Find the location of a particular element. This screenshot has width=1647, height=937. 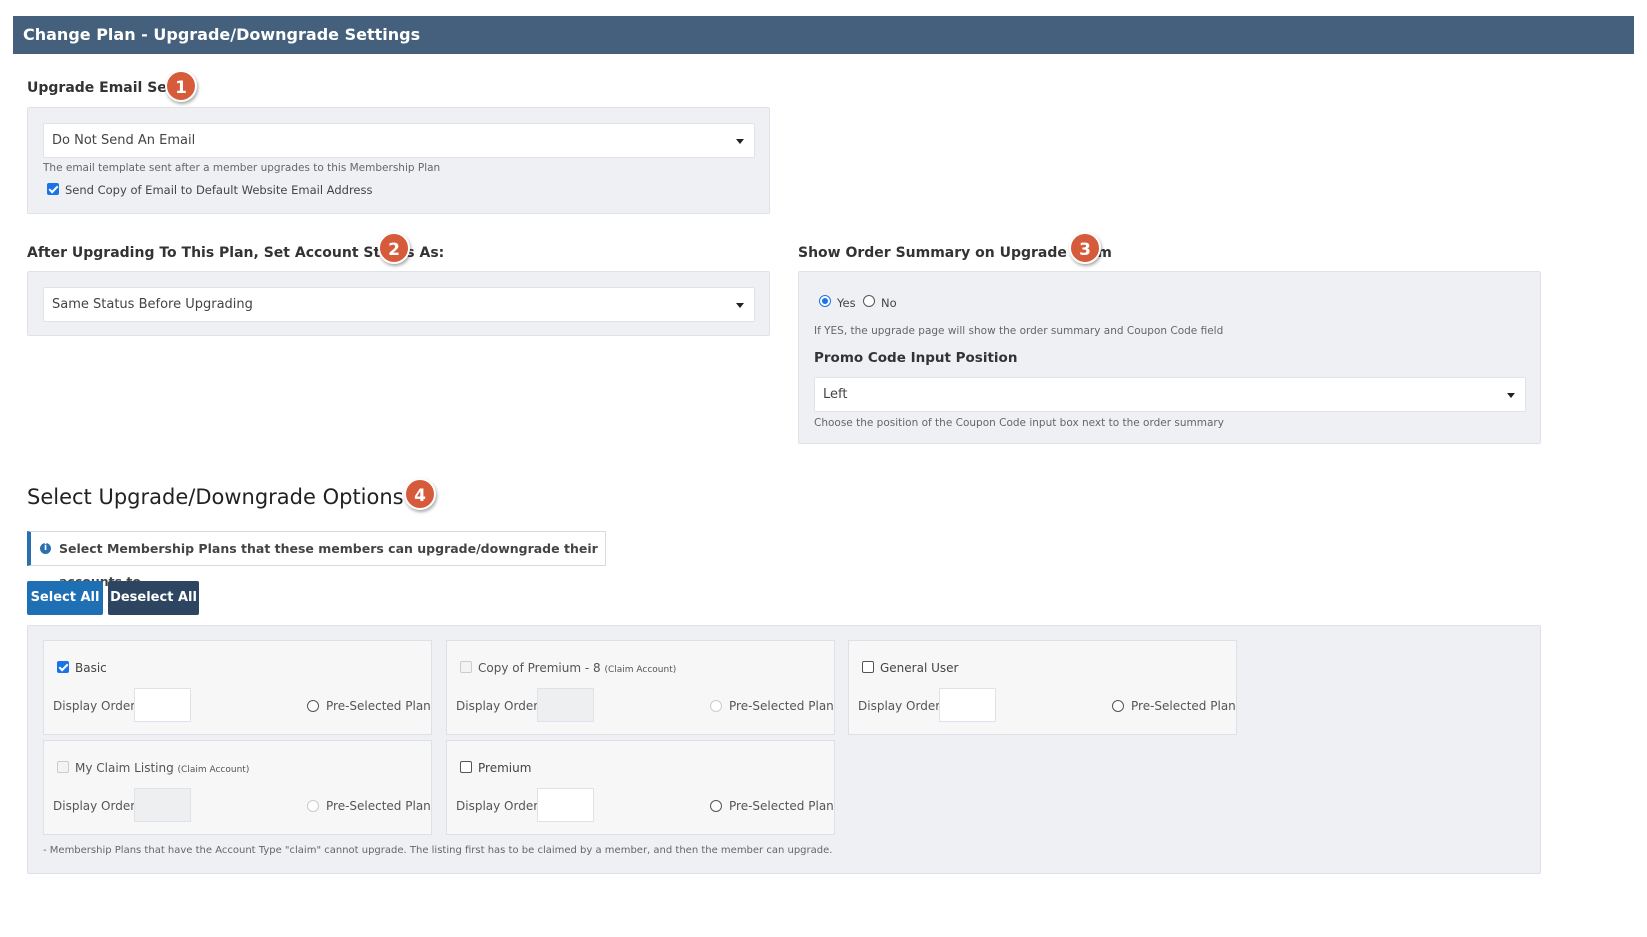

account-status-select-value: Same Status Before Upgrading is located at coordinates (152, 304).